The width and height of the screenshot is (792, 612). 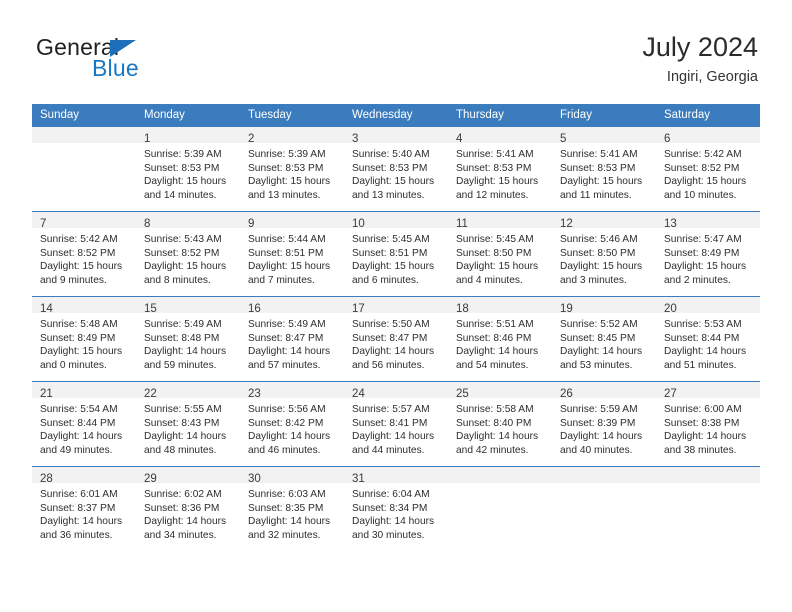 I want to click on day-detail-line: Sunset: 8:45 PM, so click(x=598, y=338).